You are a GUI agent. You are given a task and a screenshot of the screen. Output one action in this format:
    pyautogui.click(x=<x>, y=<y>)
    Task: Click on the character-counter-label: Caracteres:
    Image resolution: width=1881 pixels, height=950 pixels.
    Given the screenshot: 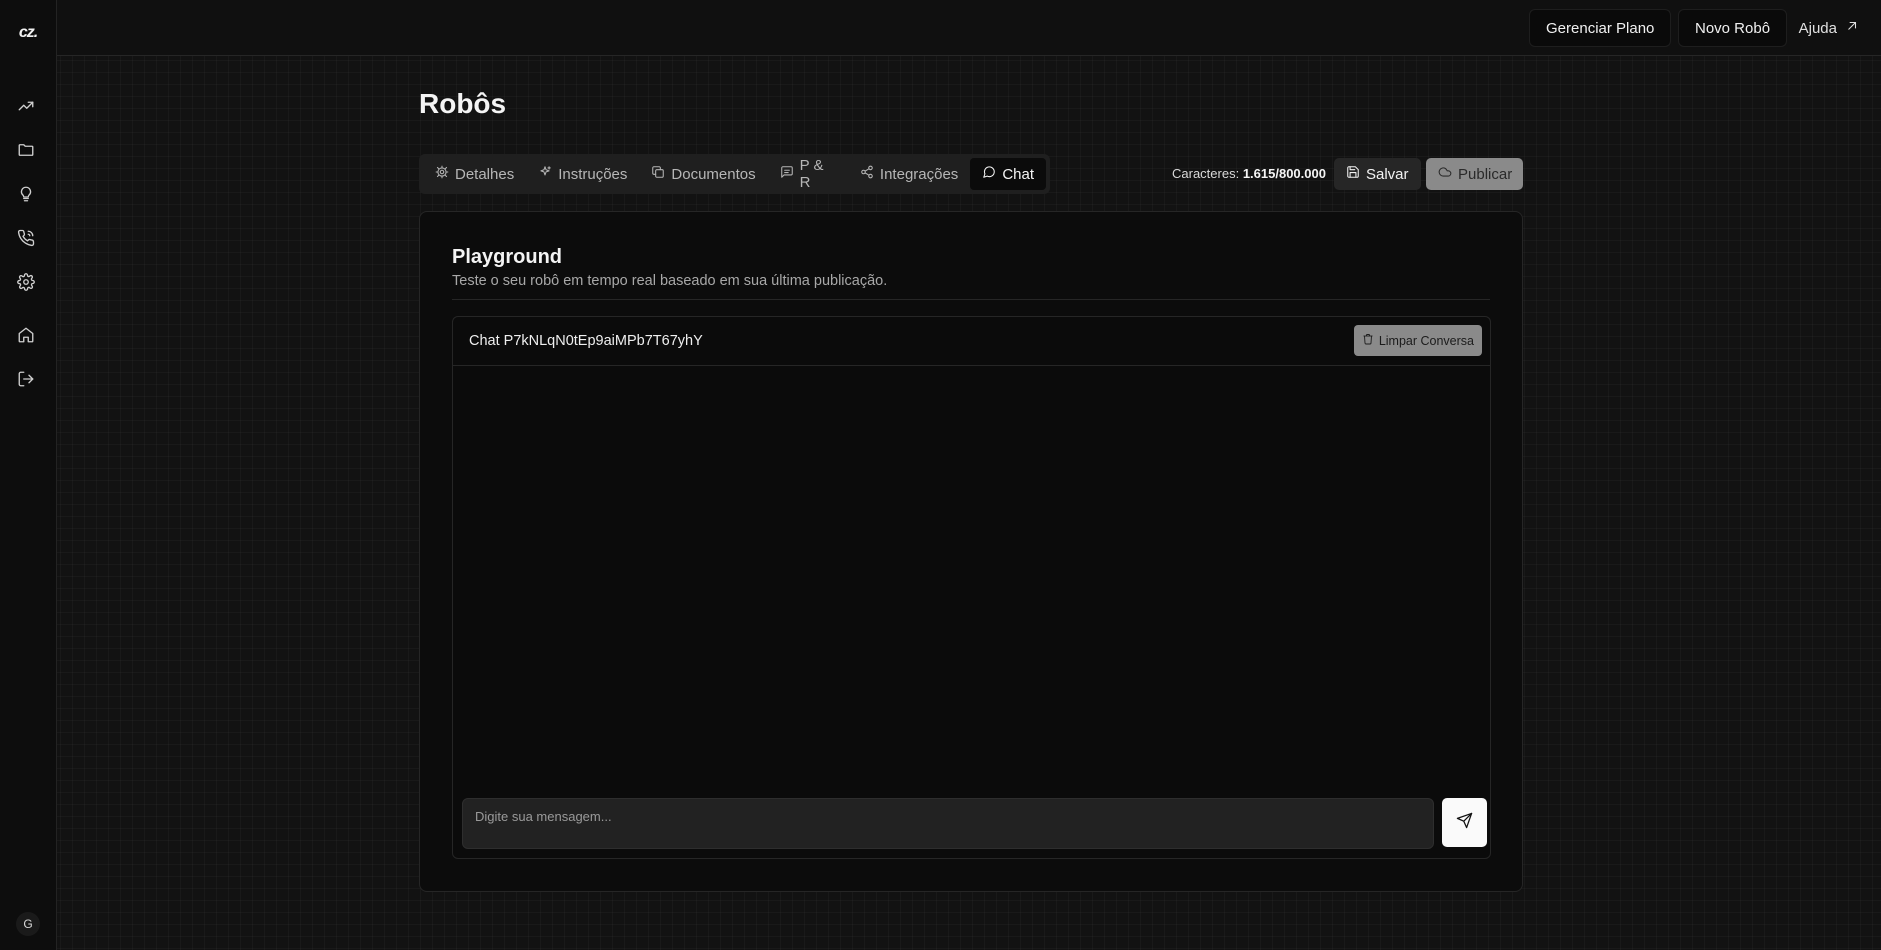 What is the action you would take?
    pyautogui.click(x=1206, y=173)
    